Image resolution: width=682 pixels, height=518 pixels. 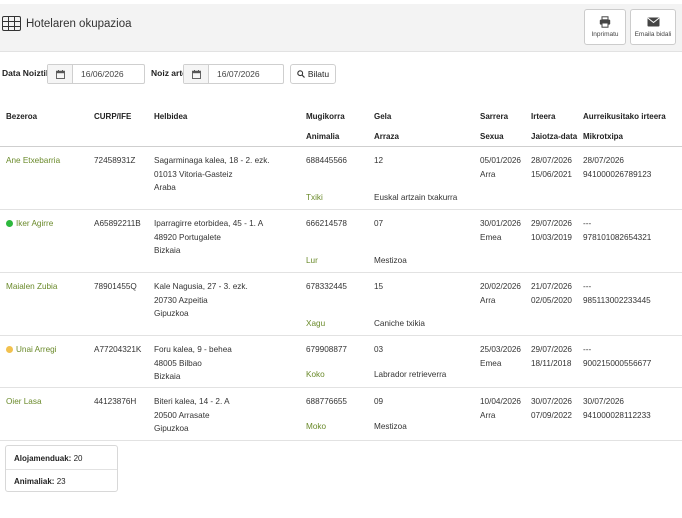 I want to click on birth-text: 10/03/2019, so click(x=551, y=237).